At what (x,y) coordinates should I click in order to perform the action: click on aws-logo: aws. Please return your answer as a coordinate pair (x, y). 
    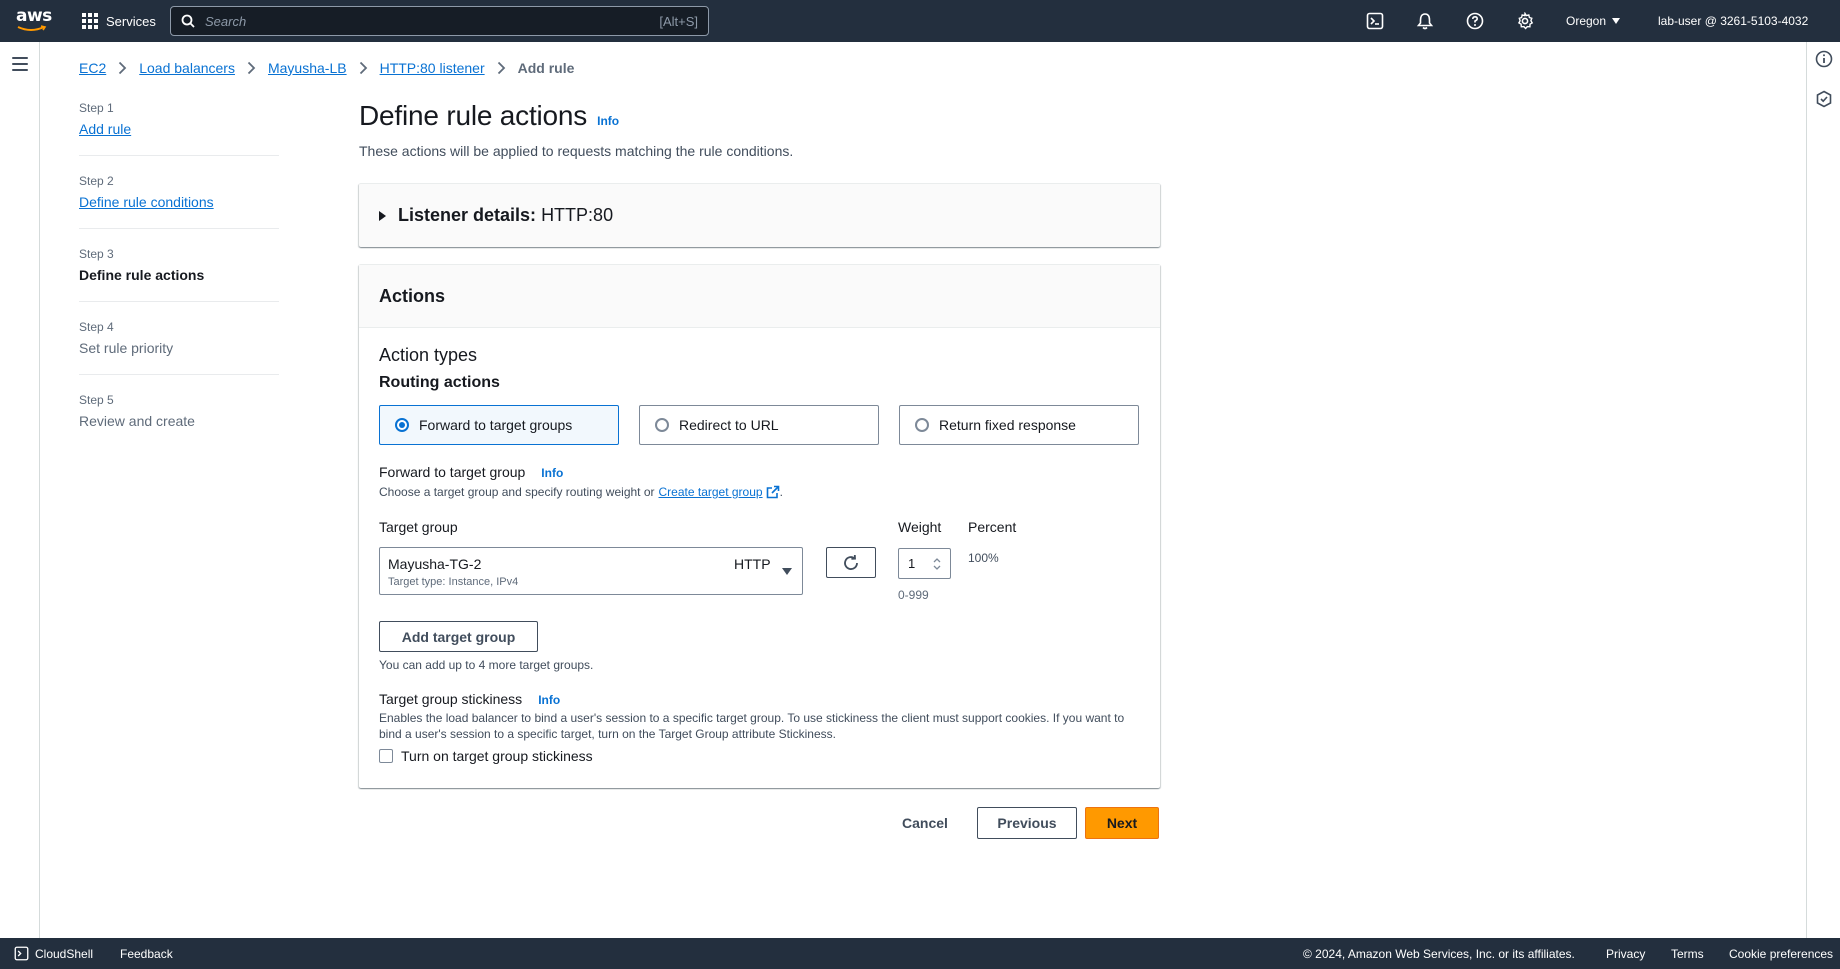
    Looking at the image, I should click on (34, 21).